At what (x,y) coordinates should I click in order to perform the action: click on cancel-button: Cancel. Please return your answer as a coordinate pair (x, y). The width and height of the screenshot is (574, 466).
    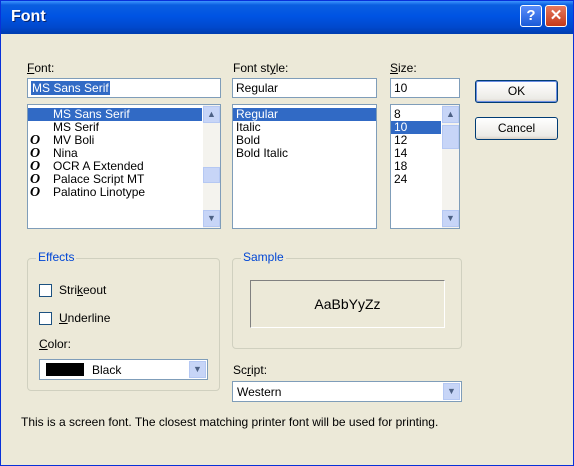
    Looking at the image, I should click on (516, 128).